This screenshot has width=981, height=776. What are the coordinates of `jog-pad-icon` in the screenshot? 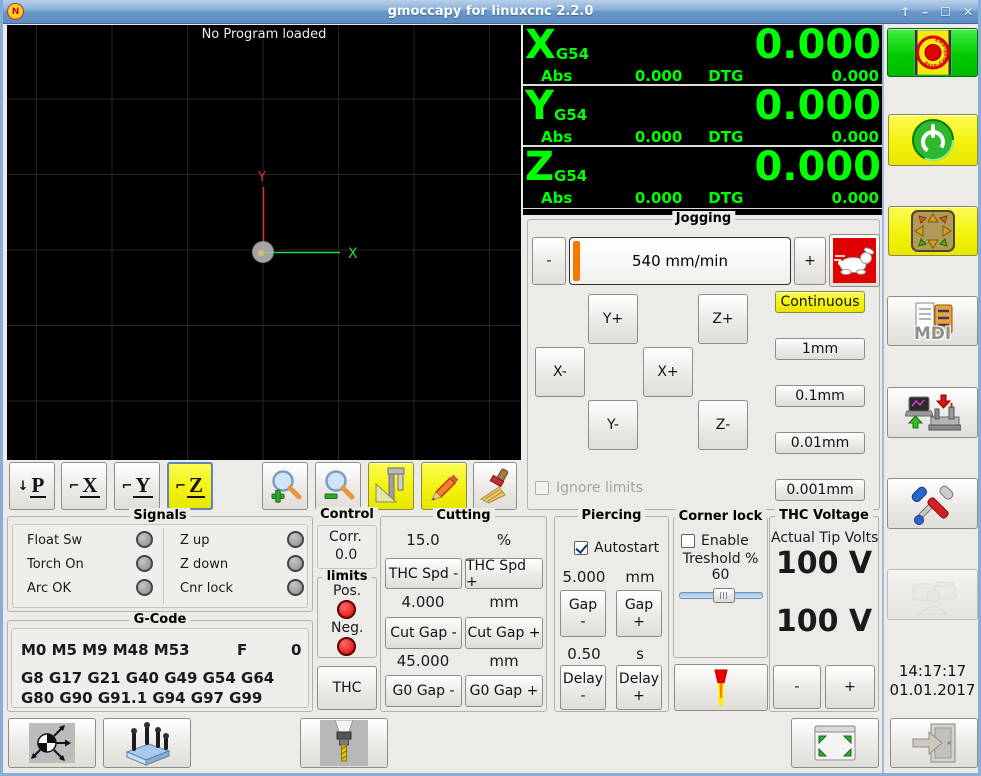 It's located at (933, 231).